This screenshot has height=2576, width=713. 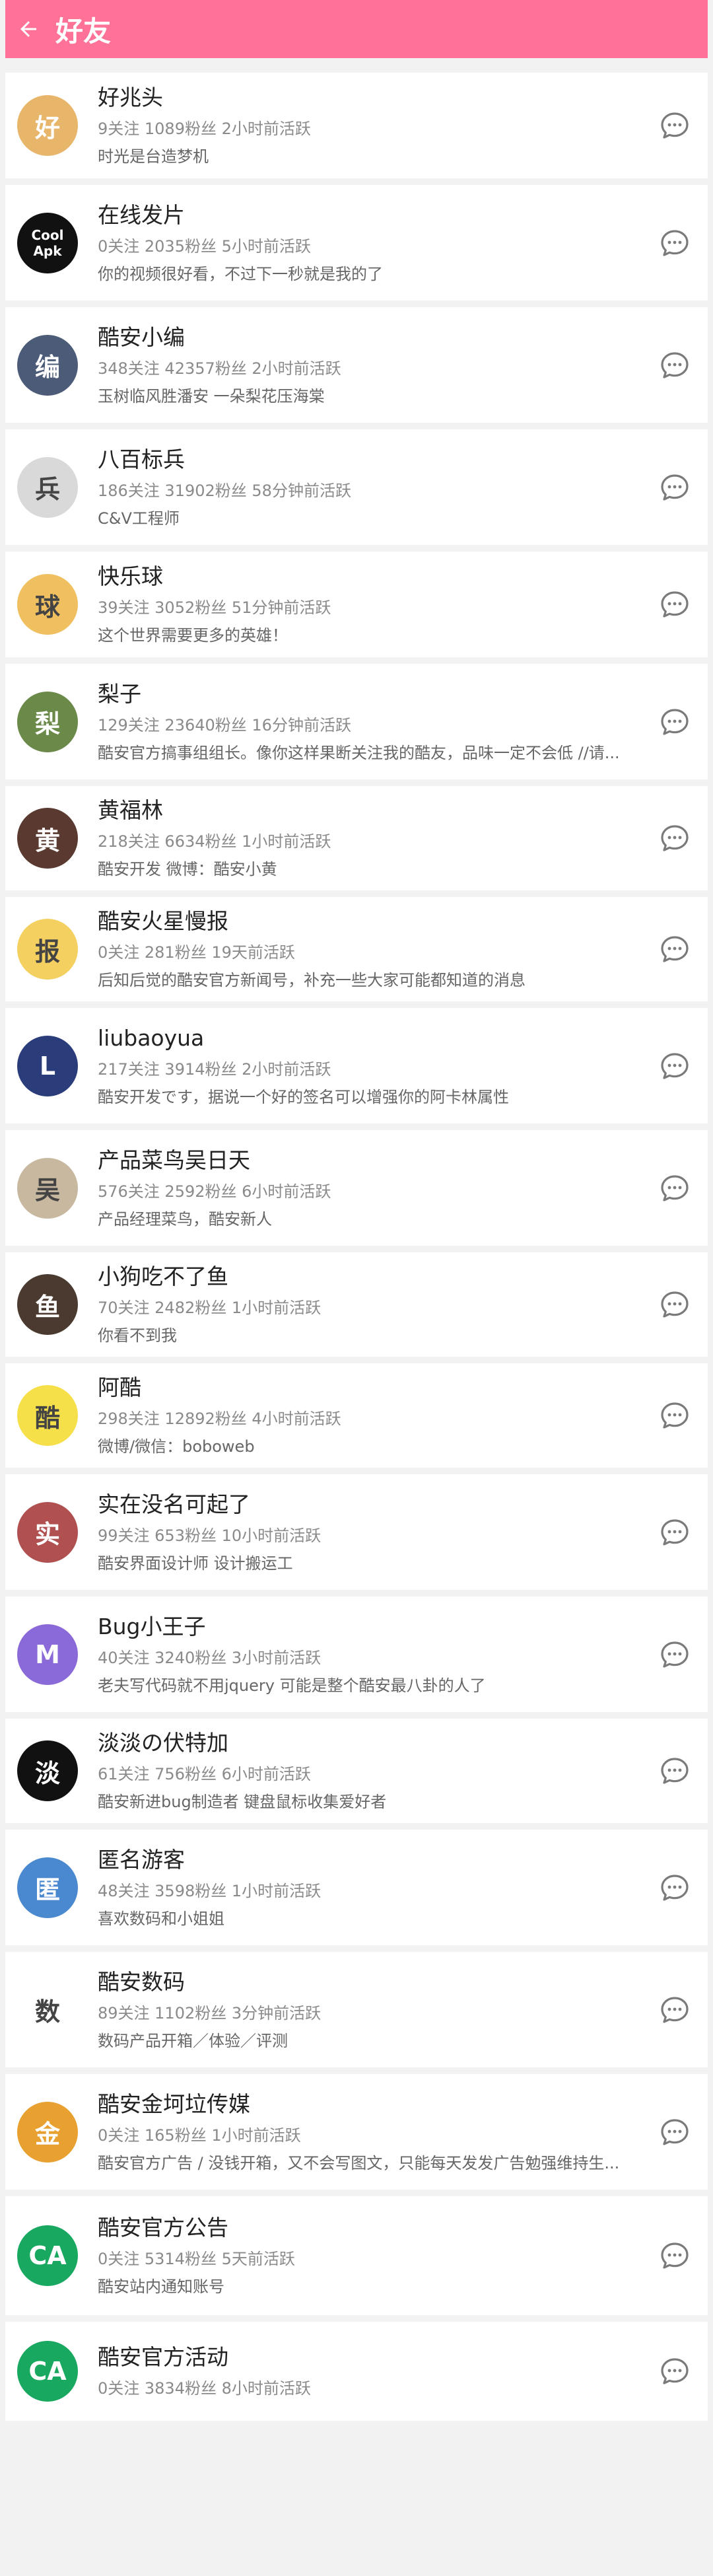 What do you see at coordinates (47, 722) in the screenshot?
I see `avatar: 梨` at bounding box center [47, 722].